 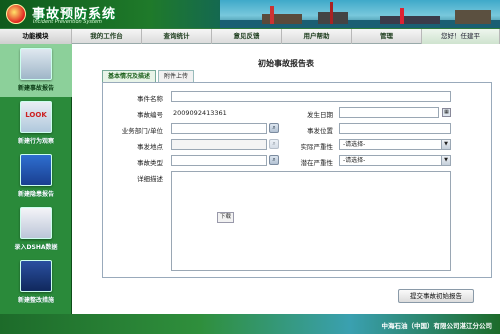 What do you see at coordinates (36, 170) in the screenshot?
I see `hazard-icon` at bounding box center [36, 170].